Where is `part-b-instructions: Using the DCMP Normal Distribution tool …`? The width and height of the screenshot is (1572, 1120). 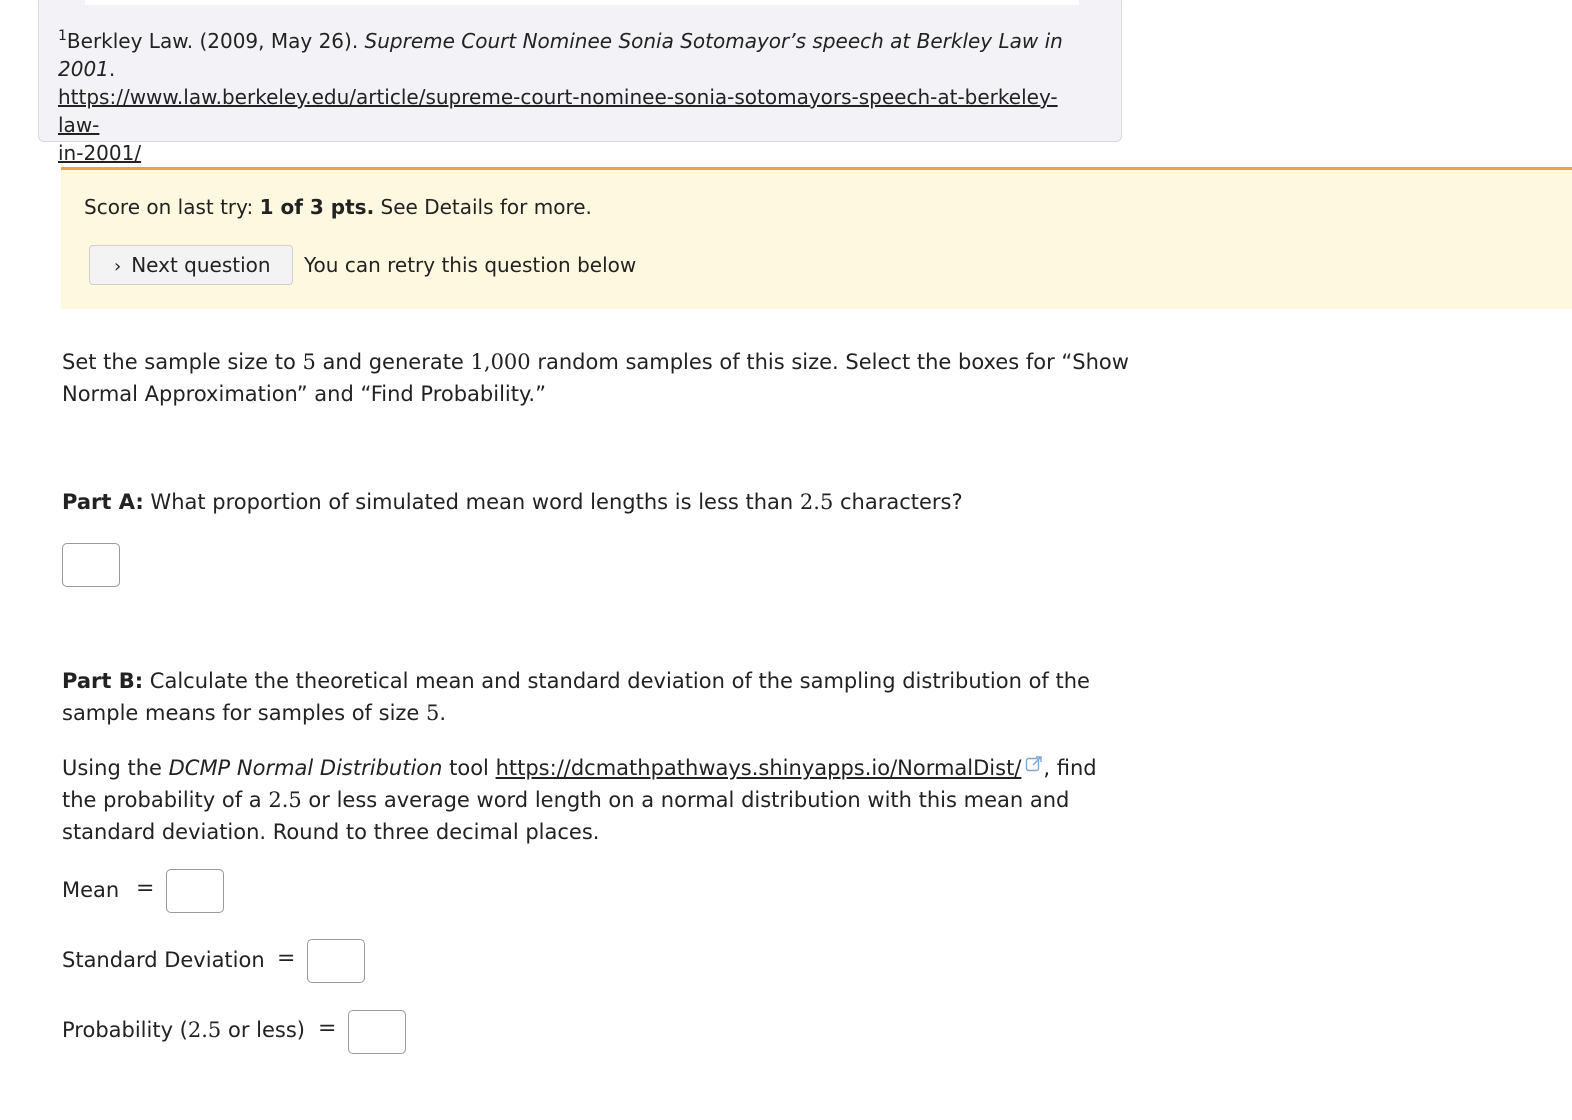
part-b-instructions: Using the DCMP Normal Distribution tool … is located at coordinates (579, 799).